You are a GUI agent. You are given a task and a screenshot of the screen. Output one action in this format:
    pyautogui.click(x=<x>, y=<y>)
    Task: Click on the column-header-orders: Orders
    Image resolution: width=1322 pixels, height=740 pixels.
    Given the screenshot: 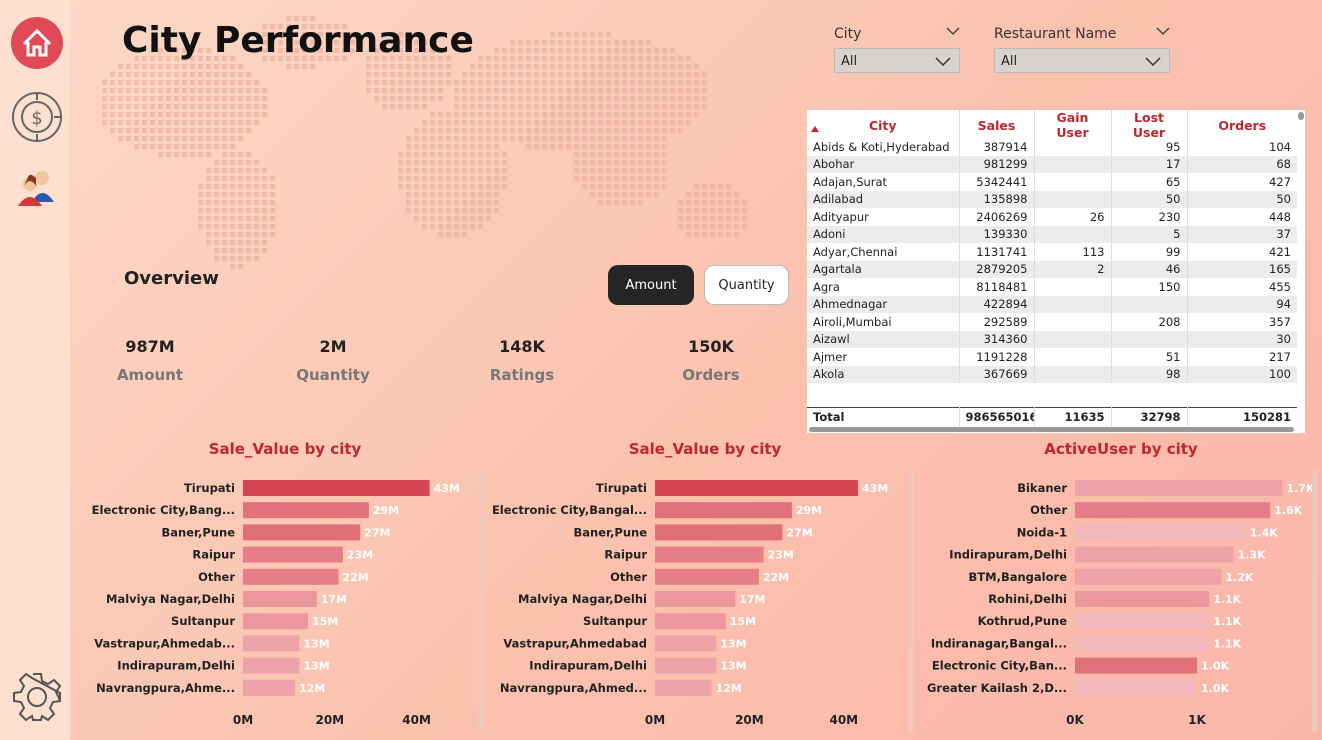 What is the action you would take?
    pyautogui.click(x=1242, y=125)
    